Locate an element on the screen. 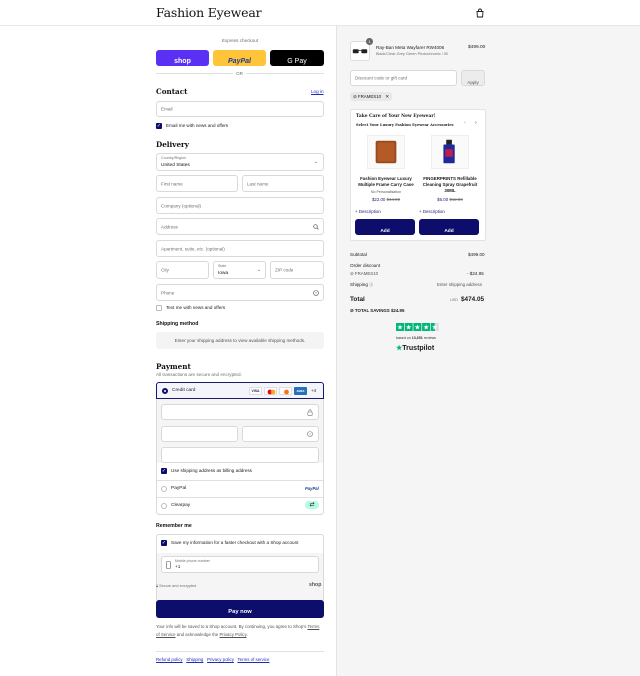  phone-field: Phone ? is located at coordinates (240, 292).